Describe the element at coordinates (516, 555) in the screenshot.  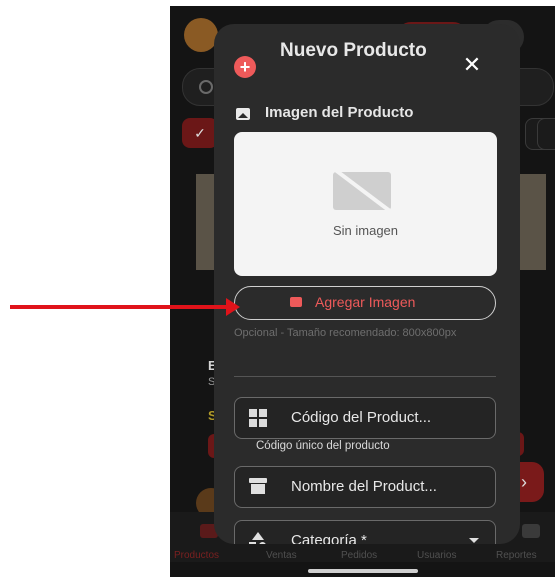
I see `nav-item-reportes: Reportes` at that location.